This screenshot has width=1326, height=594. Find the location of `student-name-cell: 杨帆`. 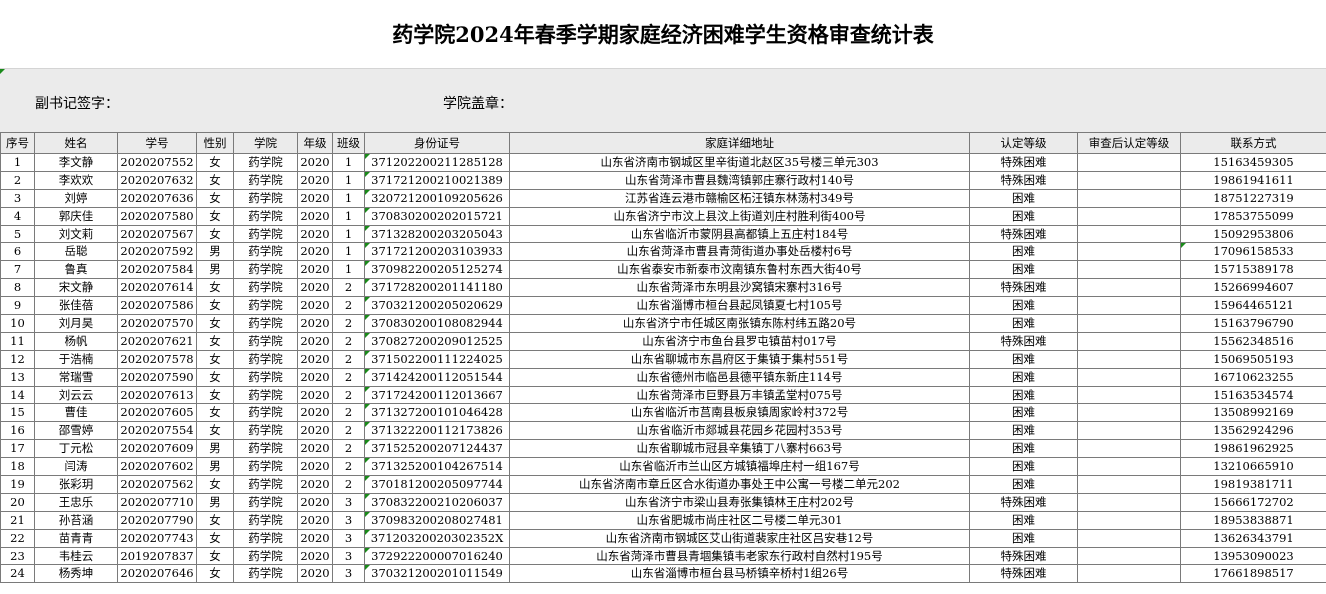

student-name-cell: 杨帆 is located at coordinates (76, 341).